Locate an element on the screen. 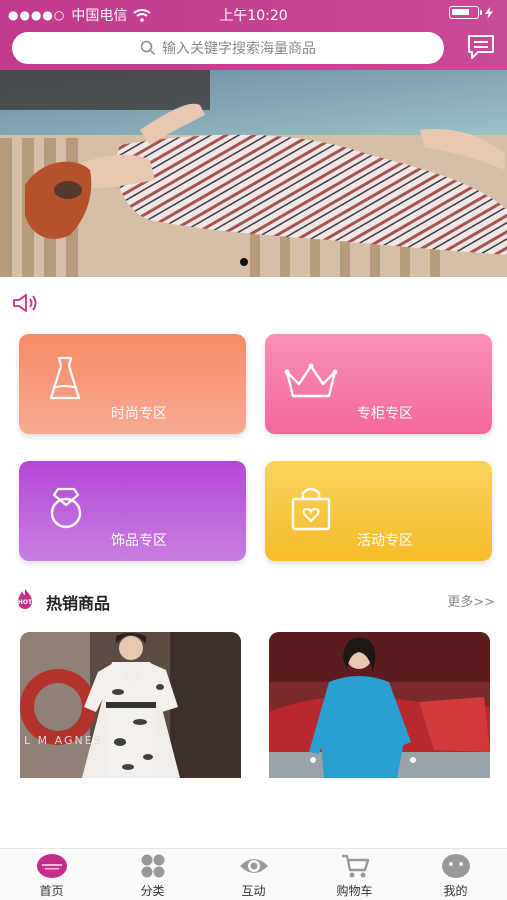  announcement-speaker-icon is located at coordinates (25, 303).